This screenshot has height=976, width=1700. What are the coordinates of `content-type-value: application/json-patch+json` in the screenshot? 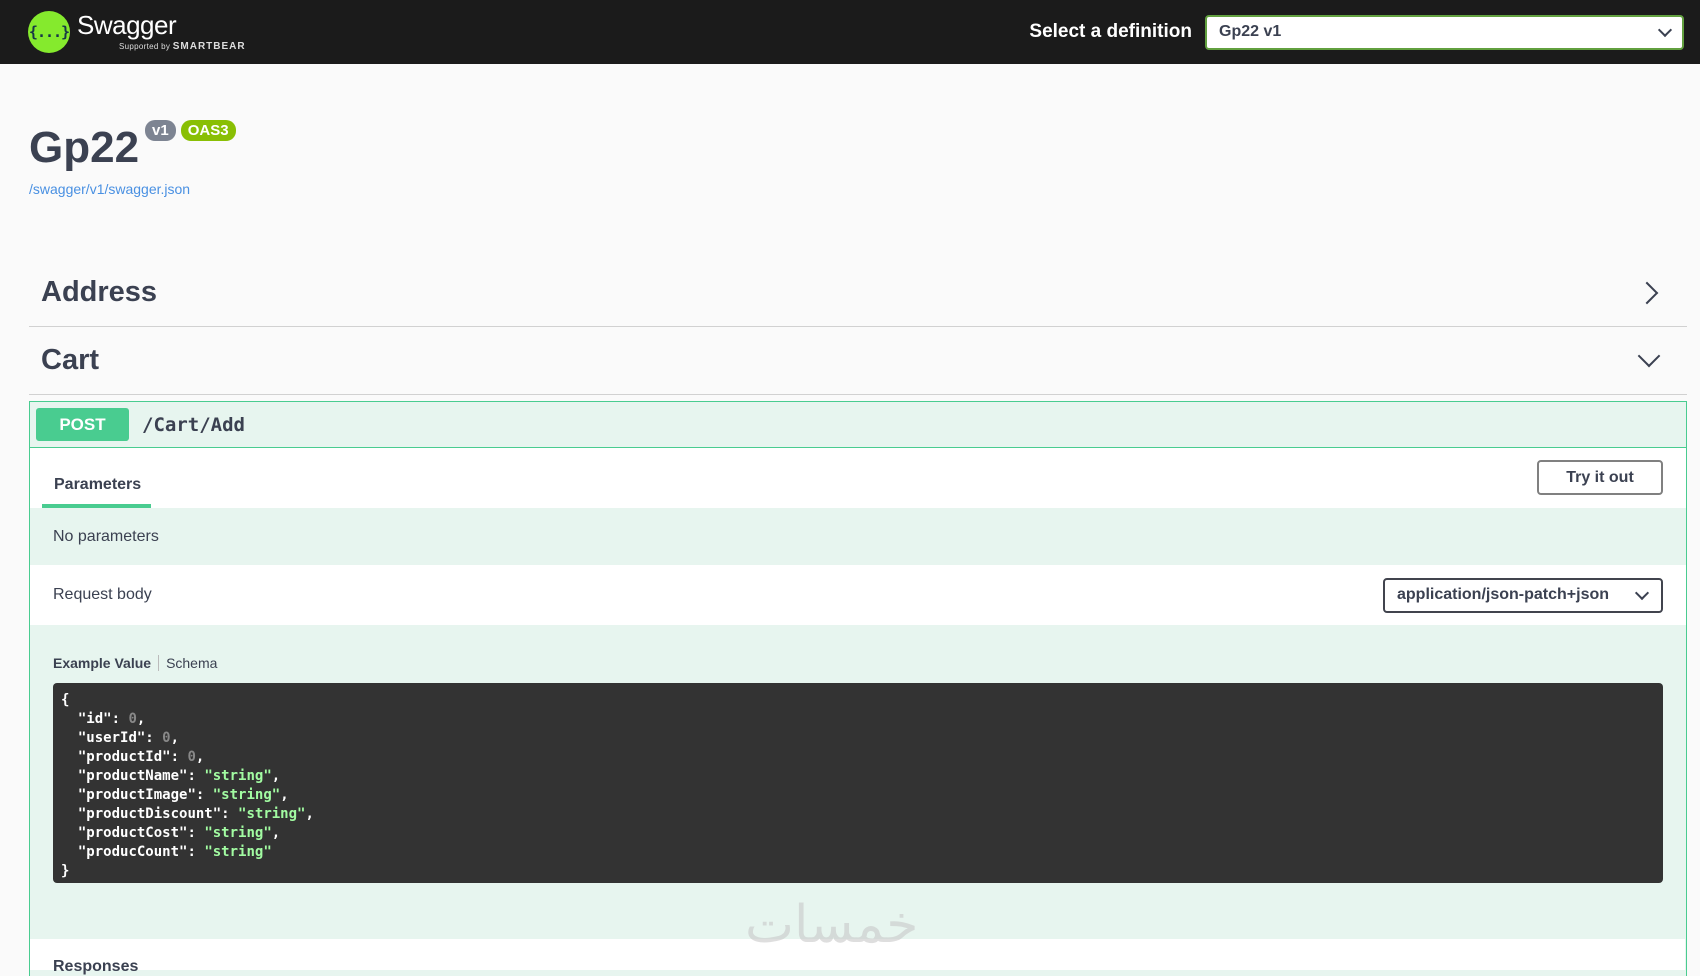 It's located at (1503, 594).